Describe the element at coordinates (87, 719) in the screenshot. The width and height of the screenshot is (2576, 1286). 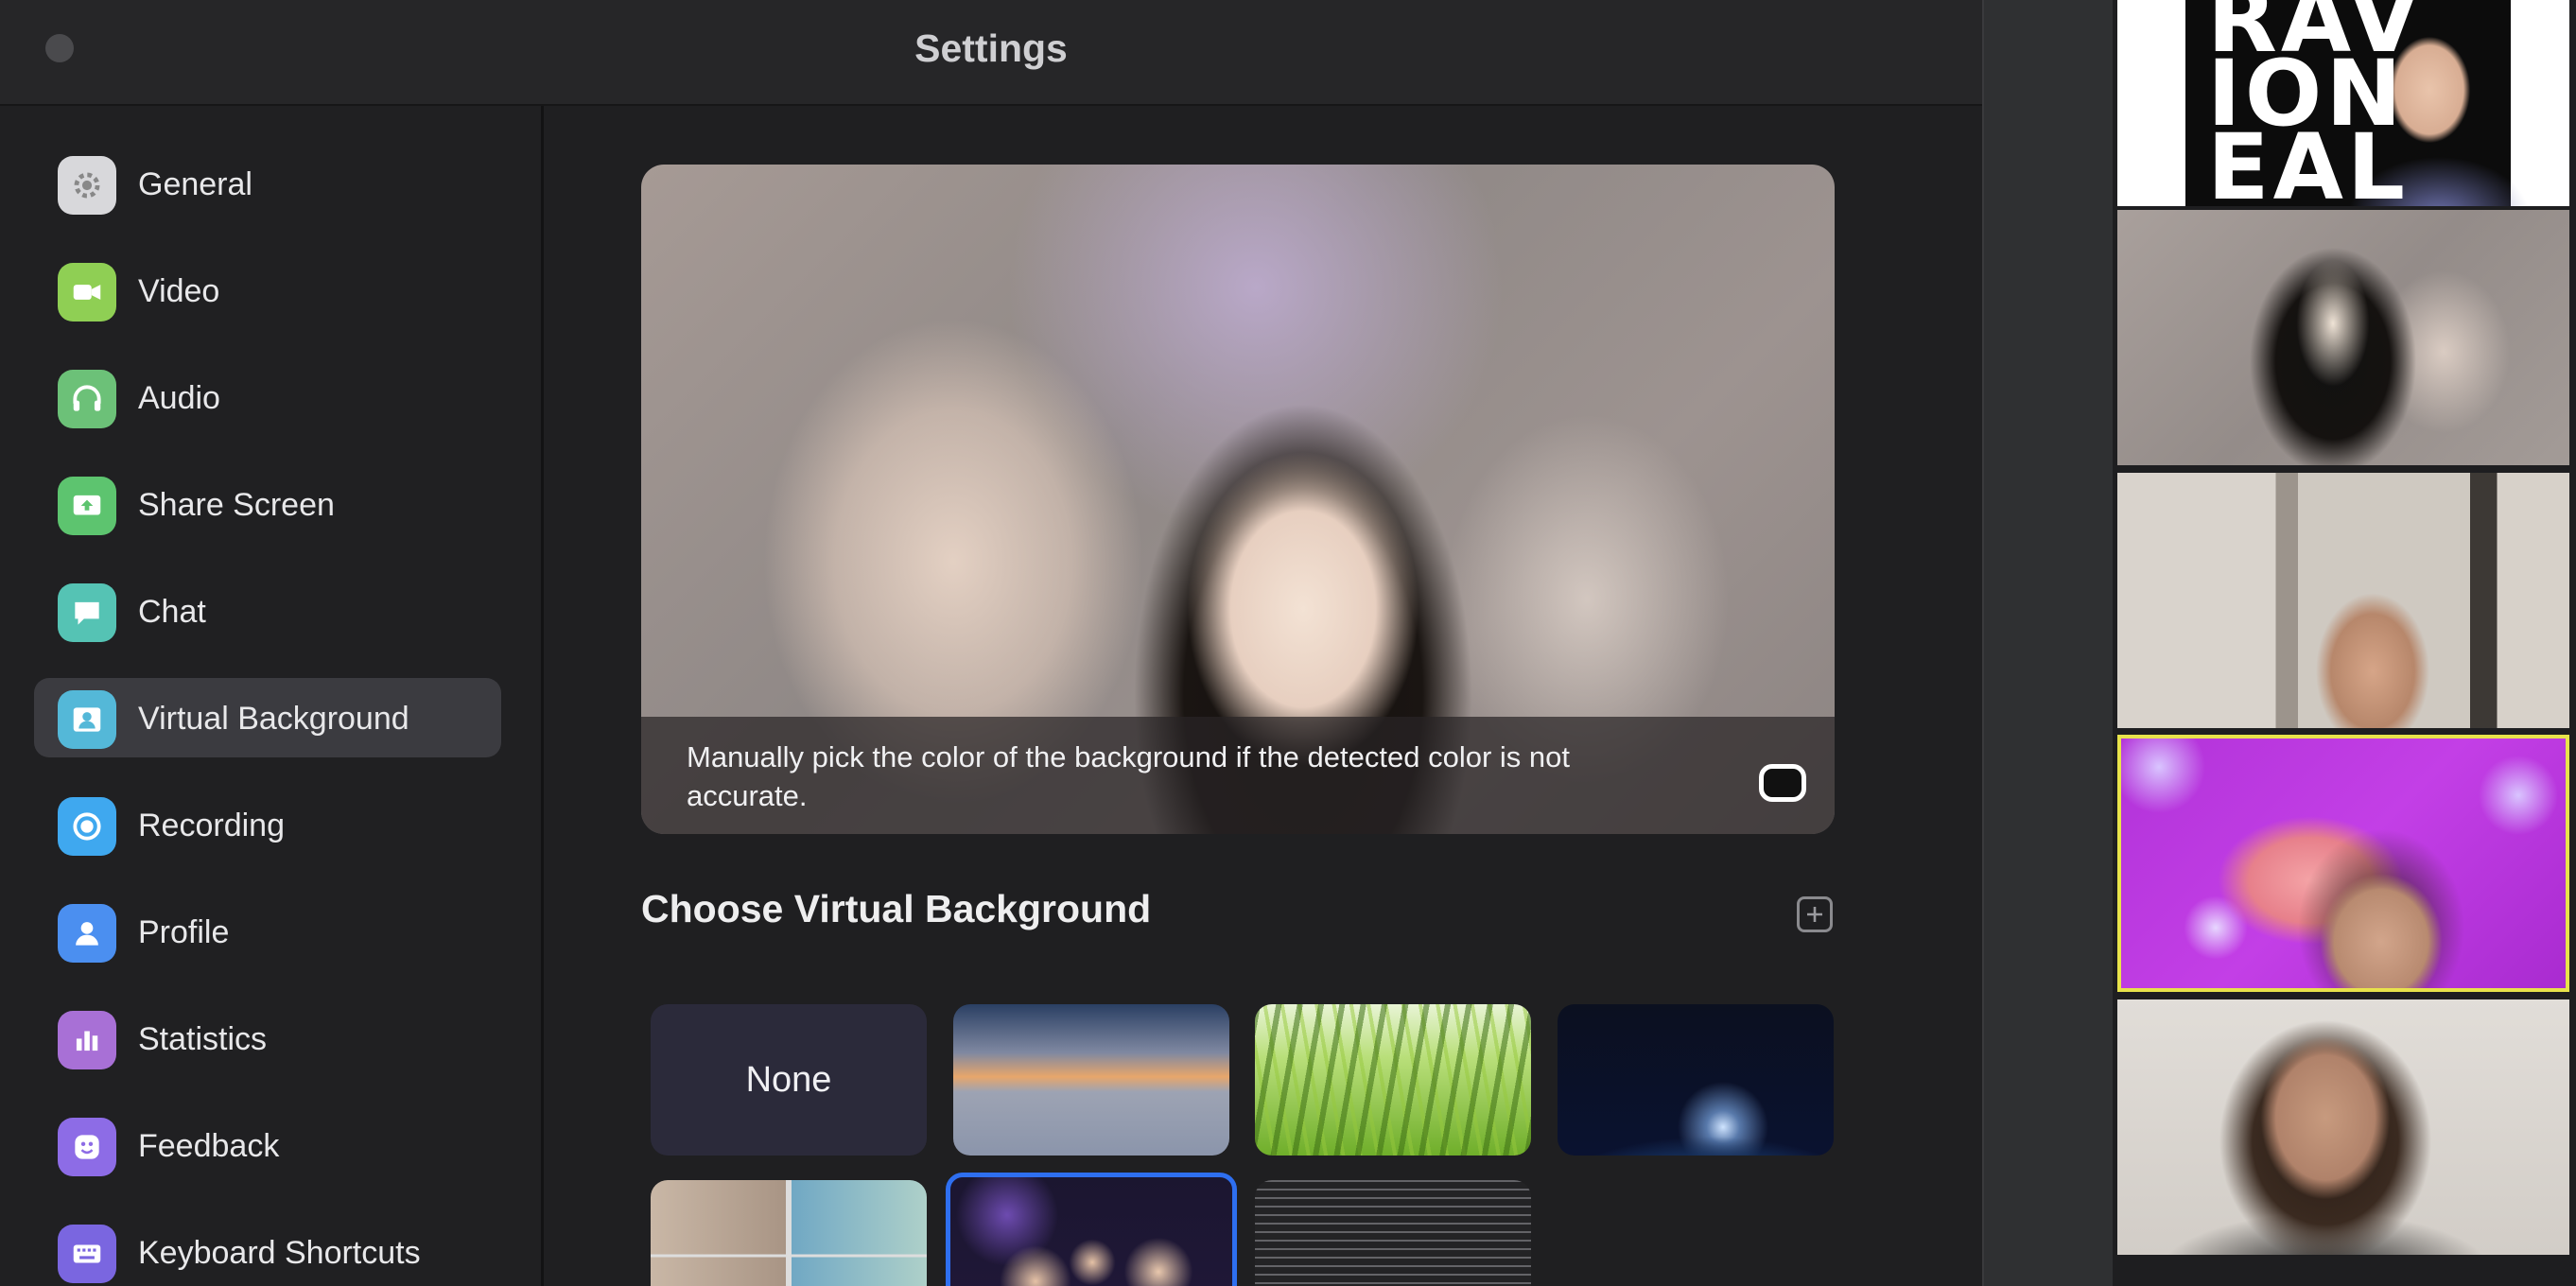
I see `person-portrait-icon` at that location.